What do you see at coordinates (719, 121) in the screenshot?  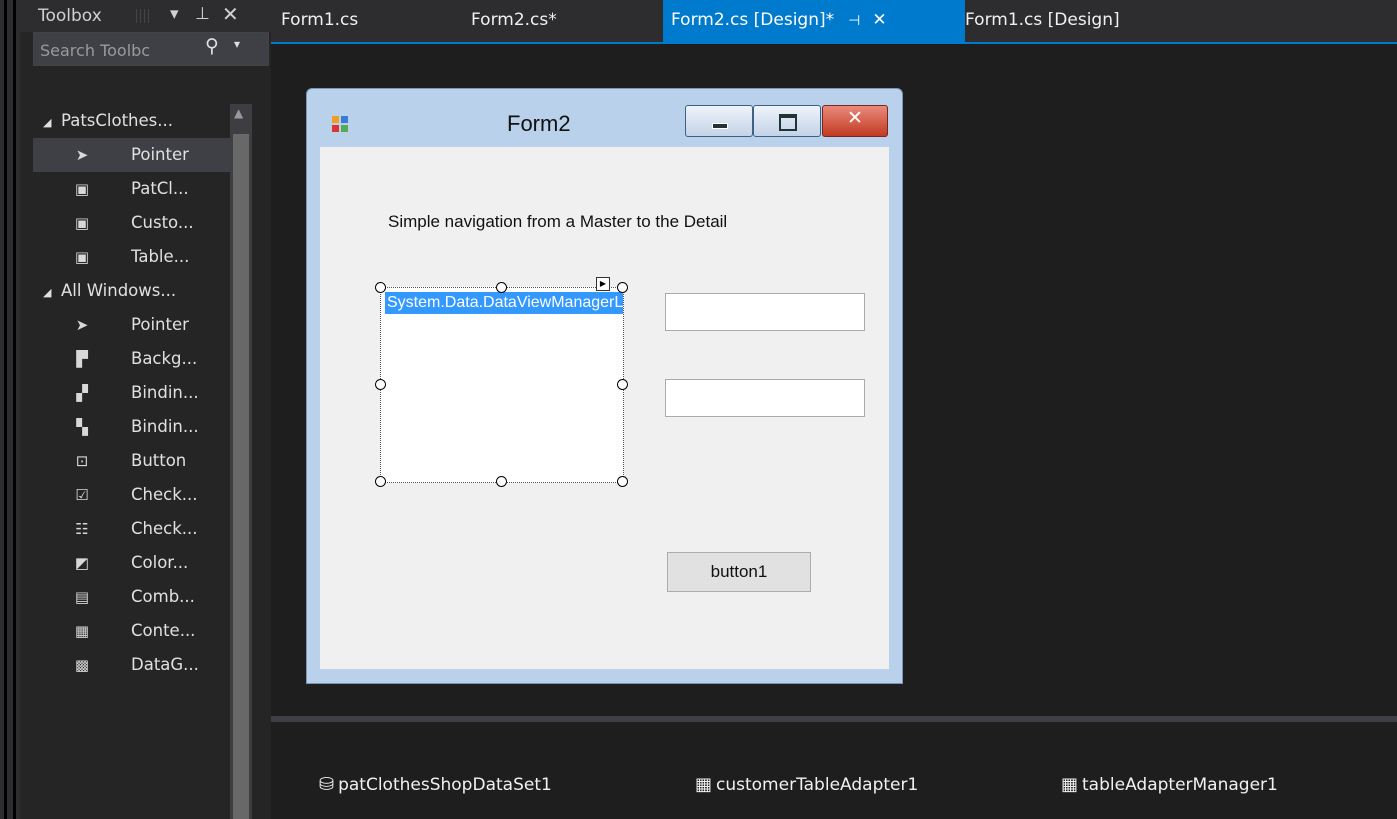 I see `minimize-button` at bounding box center [719, 121].